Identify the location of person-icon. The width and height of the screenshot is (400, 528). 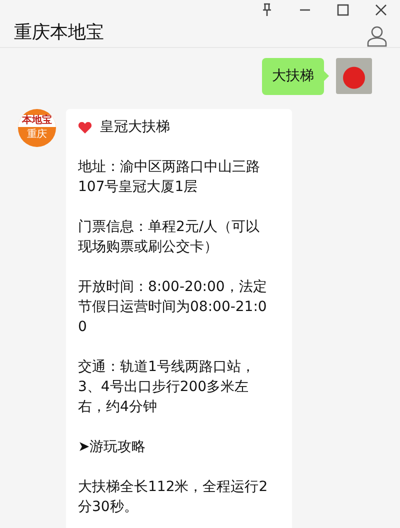
(377, 36).